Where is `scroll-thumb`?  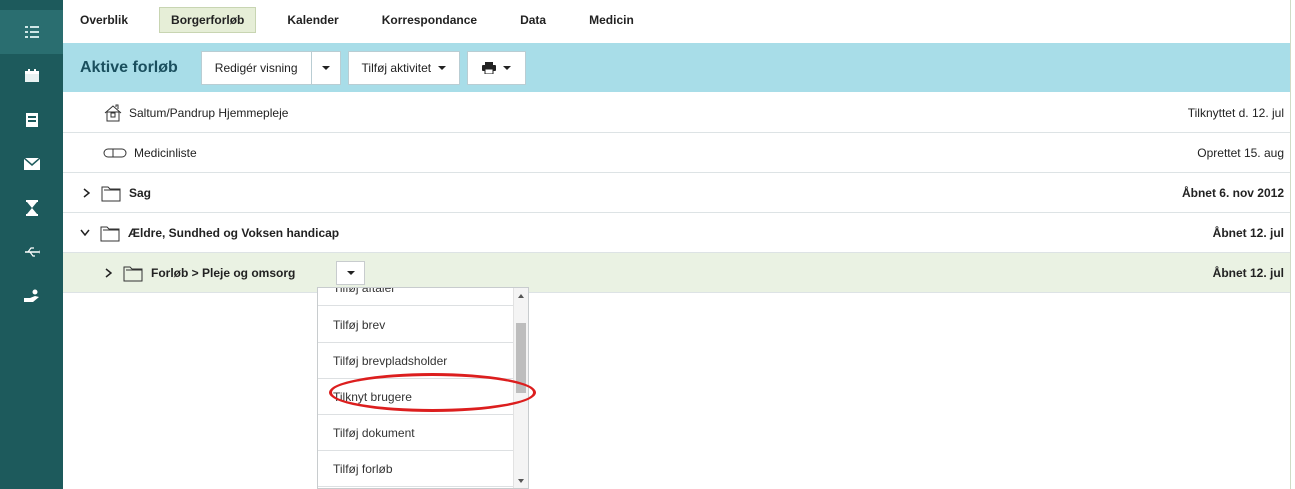 scroll-thumb is located at coordinates (521, 358).